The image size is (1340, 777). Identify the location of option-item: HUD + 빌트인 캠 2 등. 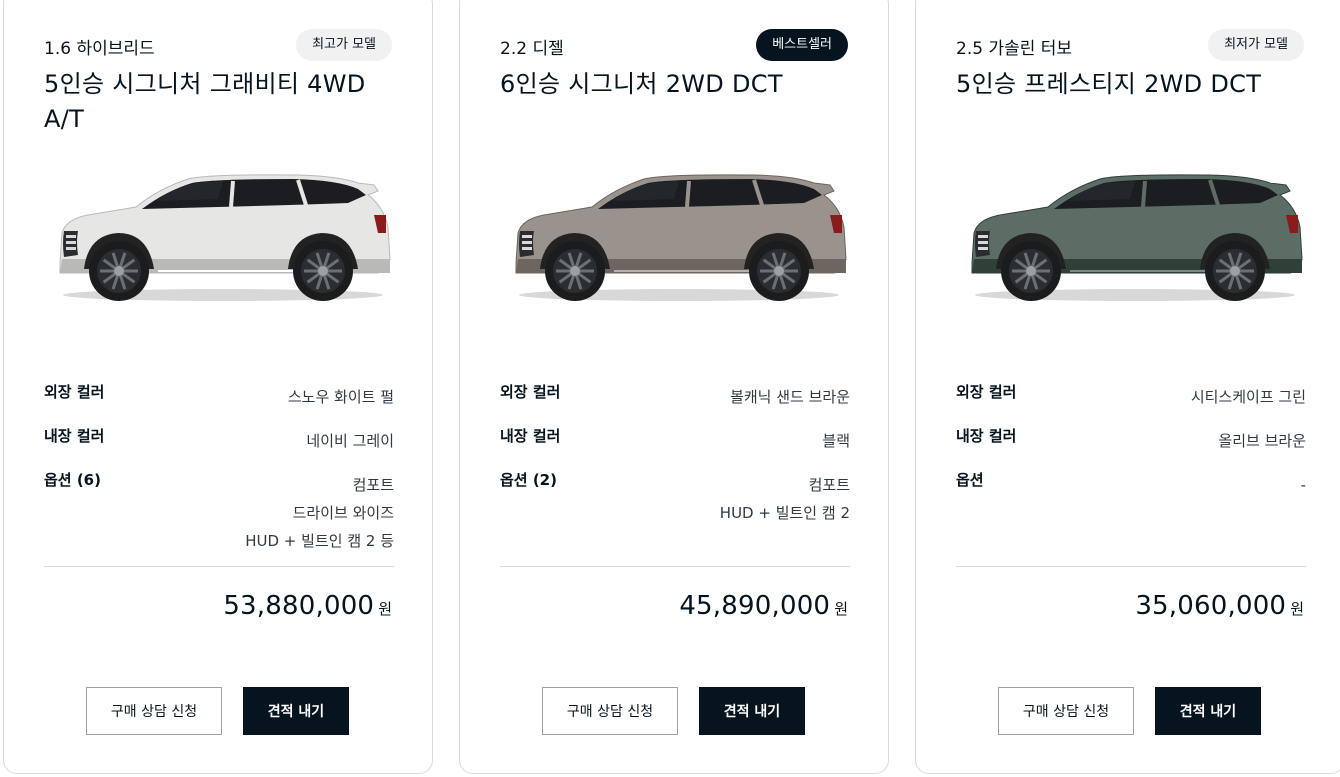
(319, 541).